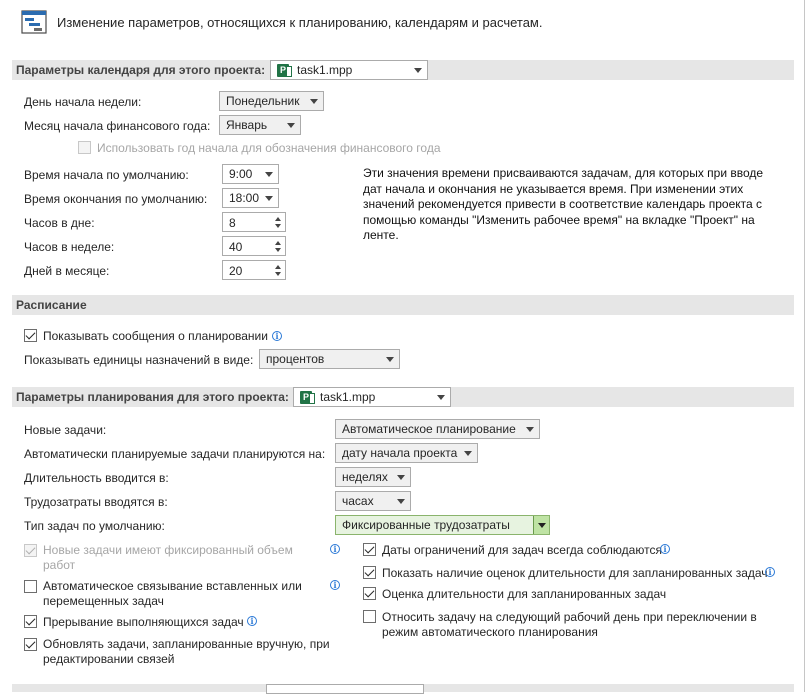 This screenshot has width=807, height=694. I want to click on hours-week-value: 40, so click(236, 247).